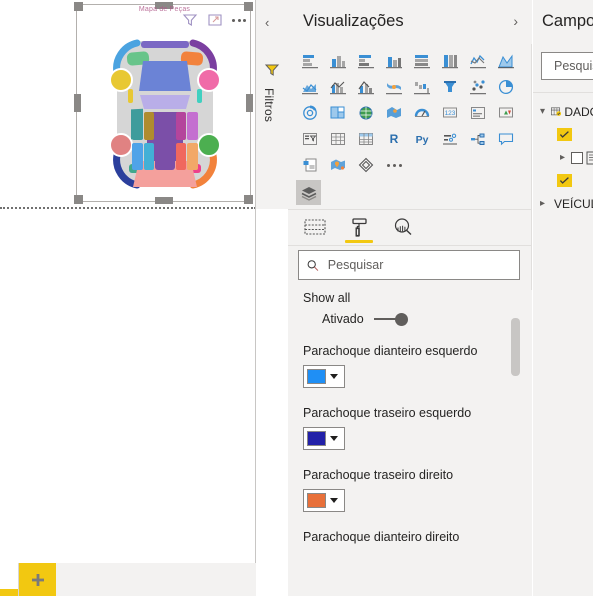 The image size is (593, 596). Describe the element at coordinates (478, 87) in the screenshot. I see `scatter-chart-icon` at that location.